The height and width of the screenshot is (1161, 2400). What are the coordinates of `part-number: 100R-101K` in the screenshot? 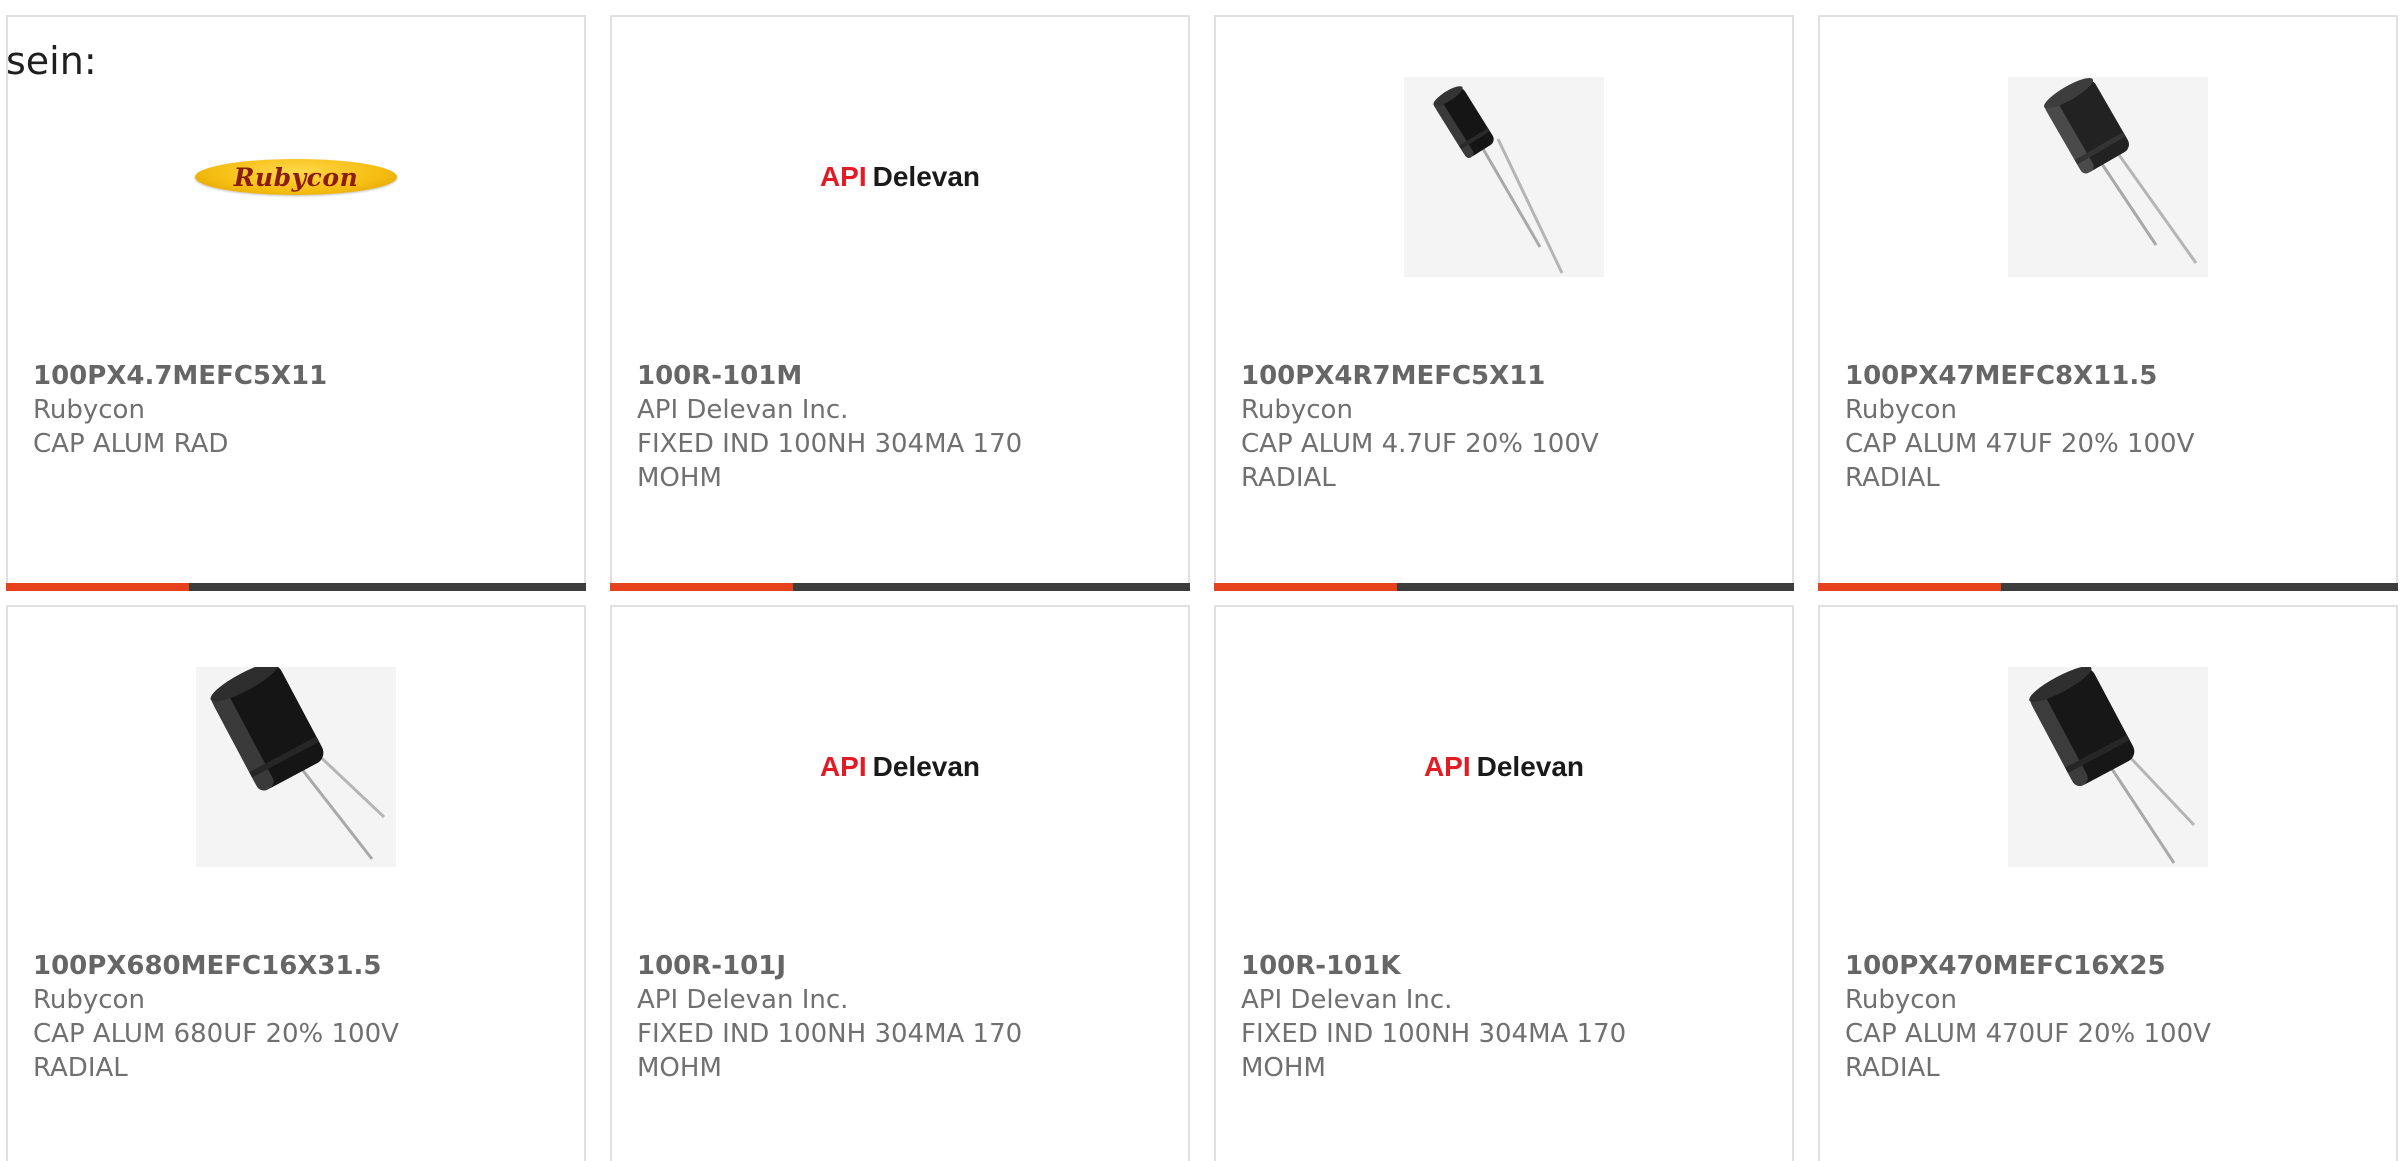 It's located at (1506, 966).